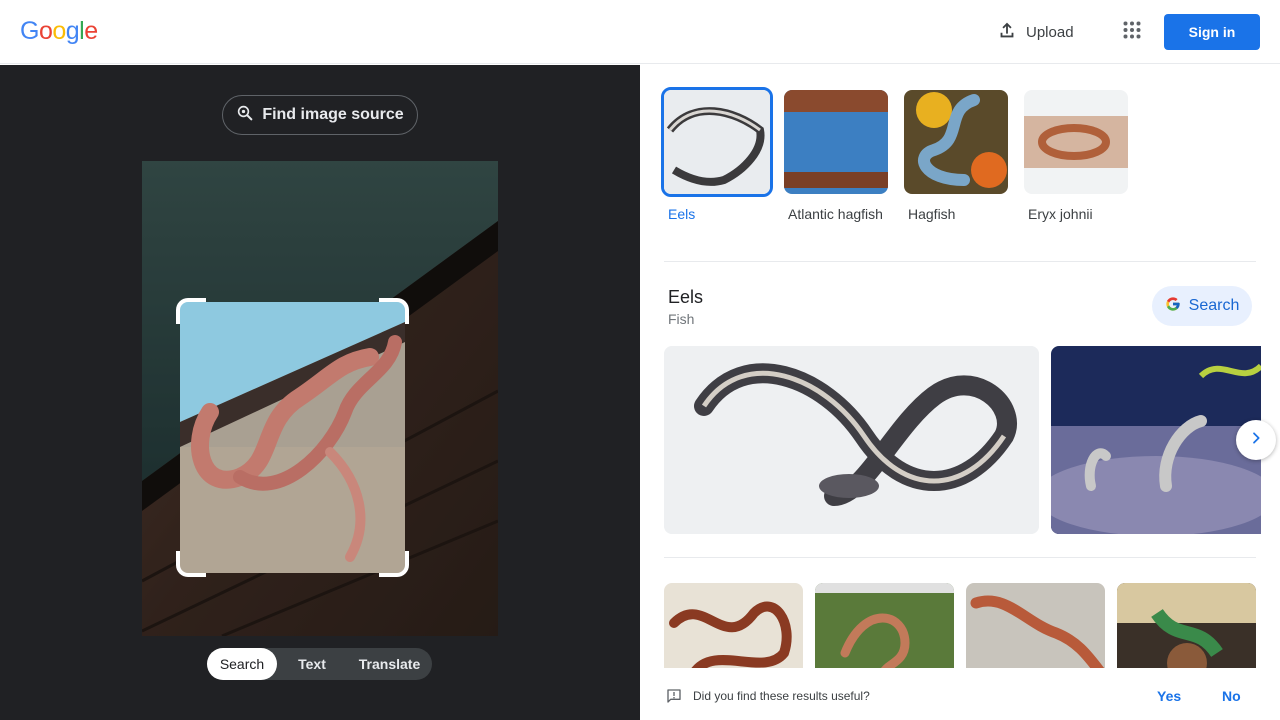  What do you see at coordinates (389, 664) in the screenshot?
I see `mode-translate-tab: Translate` at bounding box center [389, 664].